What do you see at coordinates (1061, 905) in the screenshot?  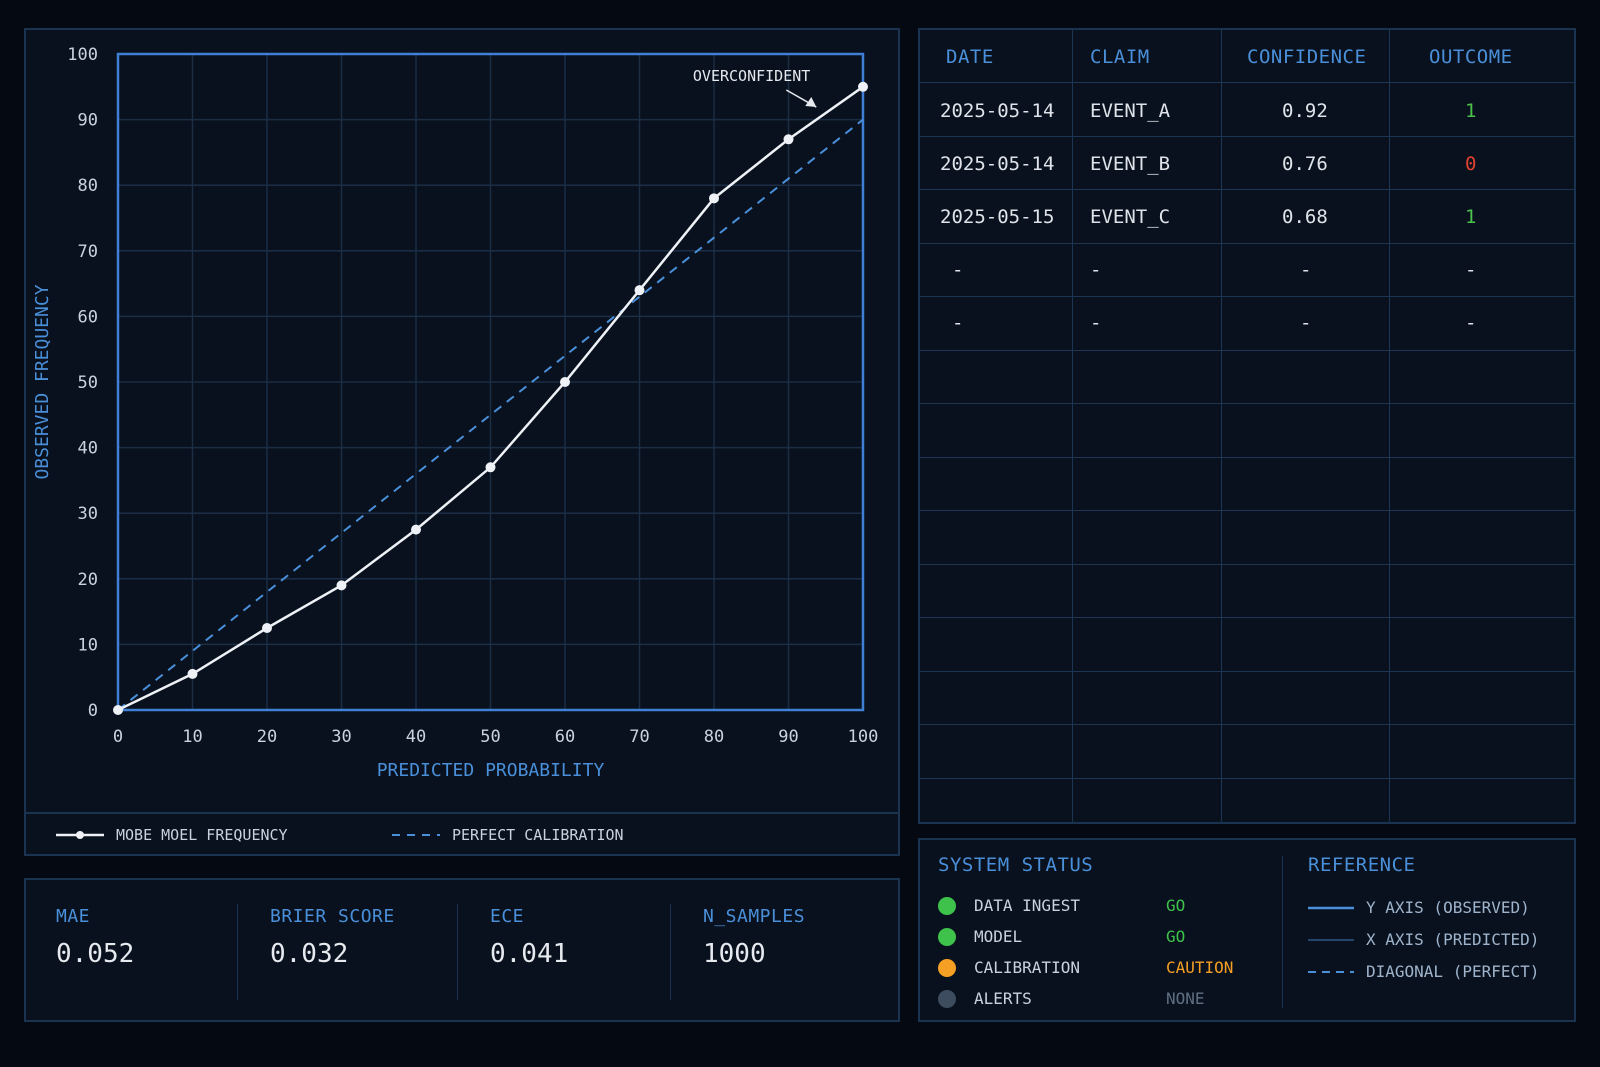 I see `status-row-data-ingest: DATA INGEST GO` at bounding box center [1061, 905].